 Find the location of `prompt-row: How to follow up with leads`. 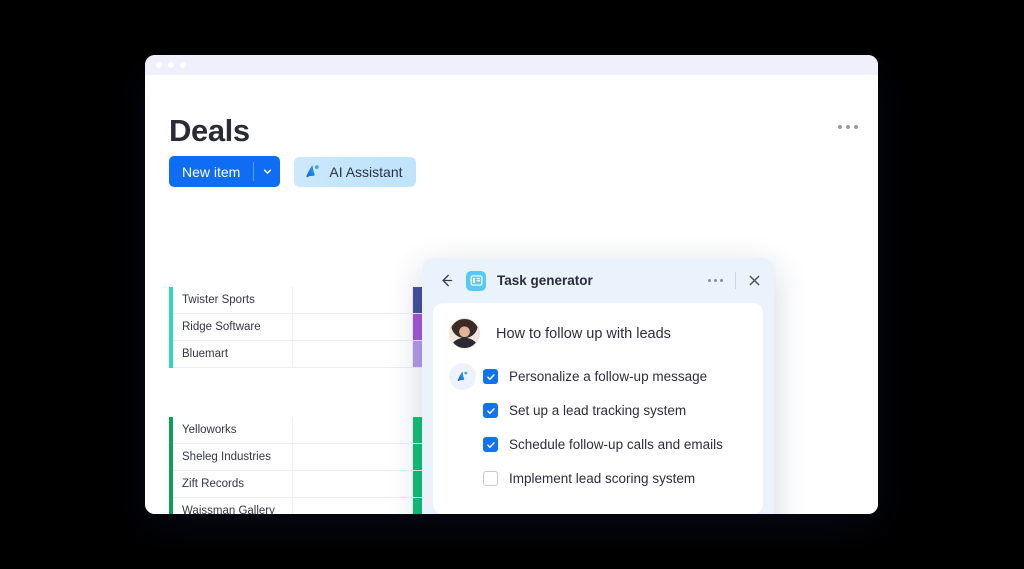

prompt-row: How to follow up with leads is located at coordinates (598, 333).